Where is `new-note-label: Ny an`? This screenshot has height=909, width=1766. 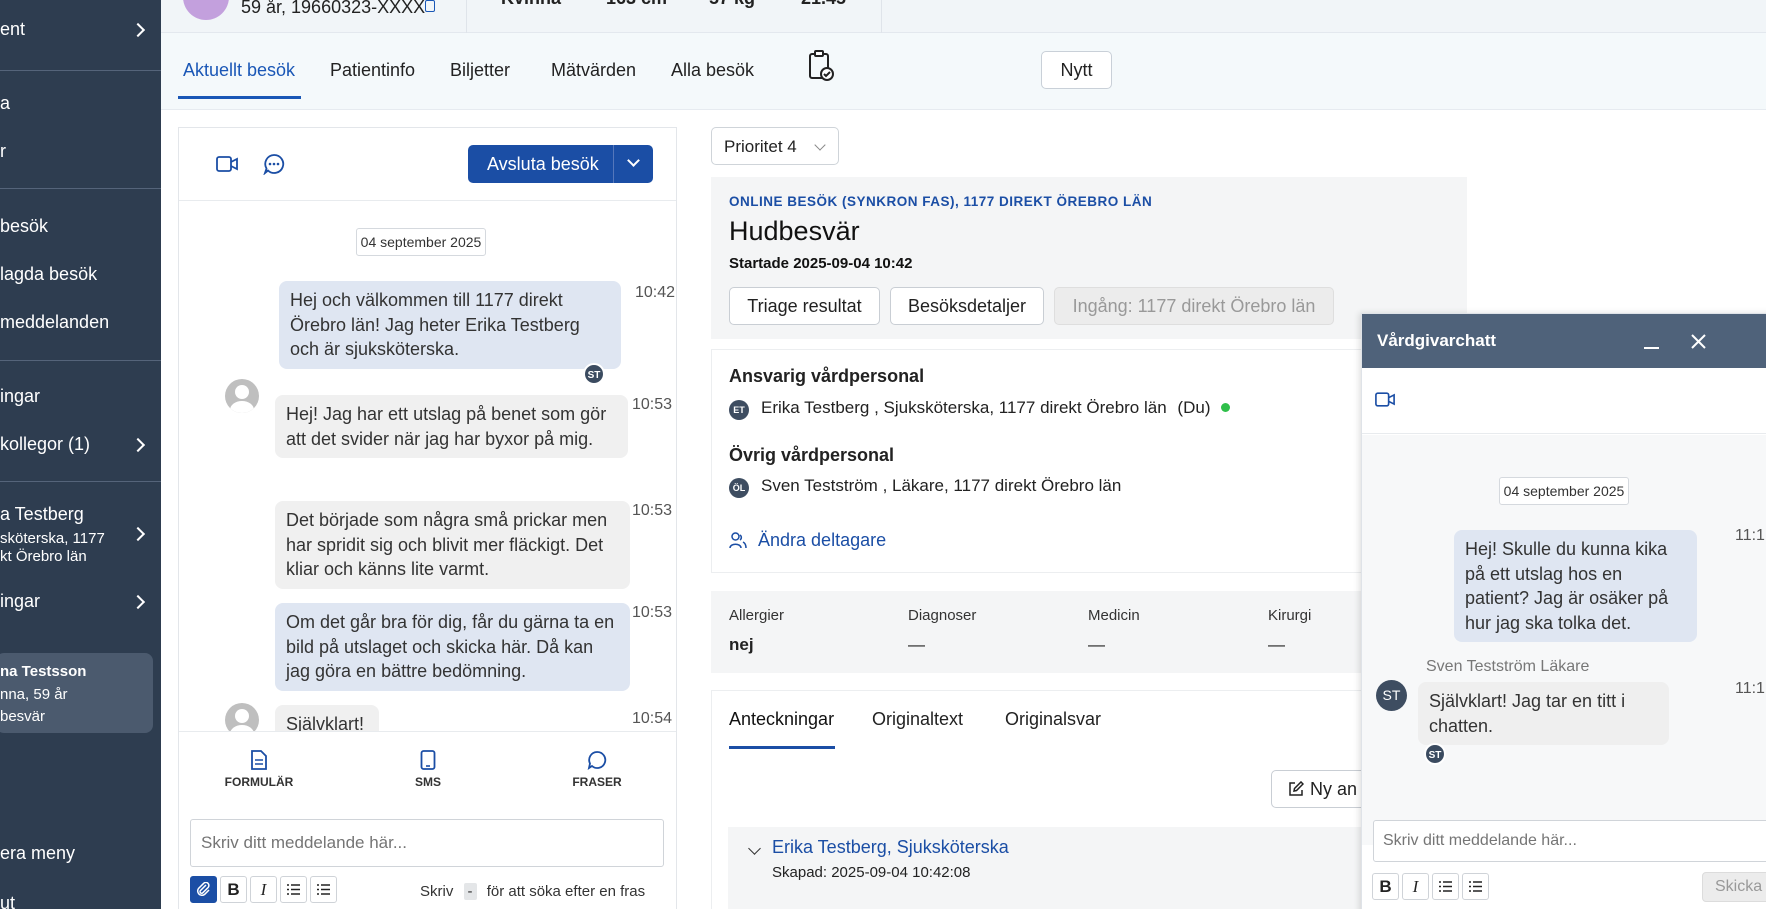
new-note-label: Ny an is located at coordinates (1334, 789).